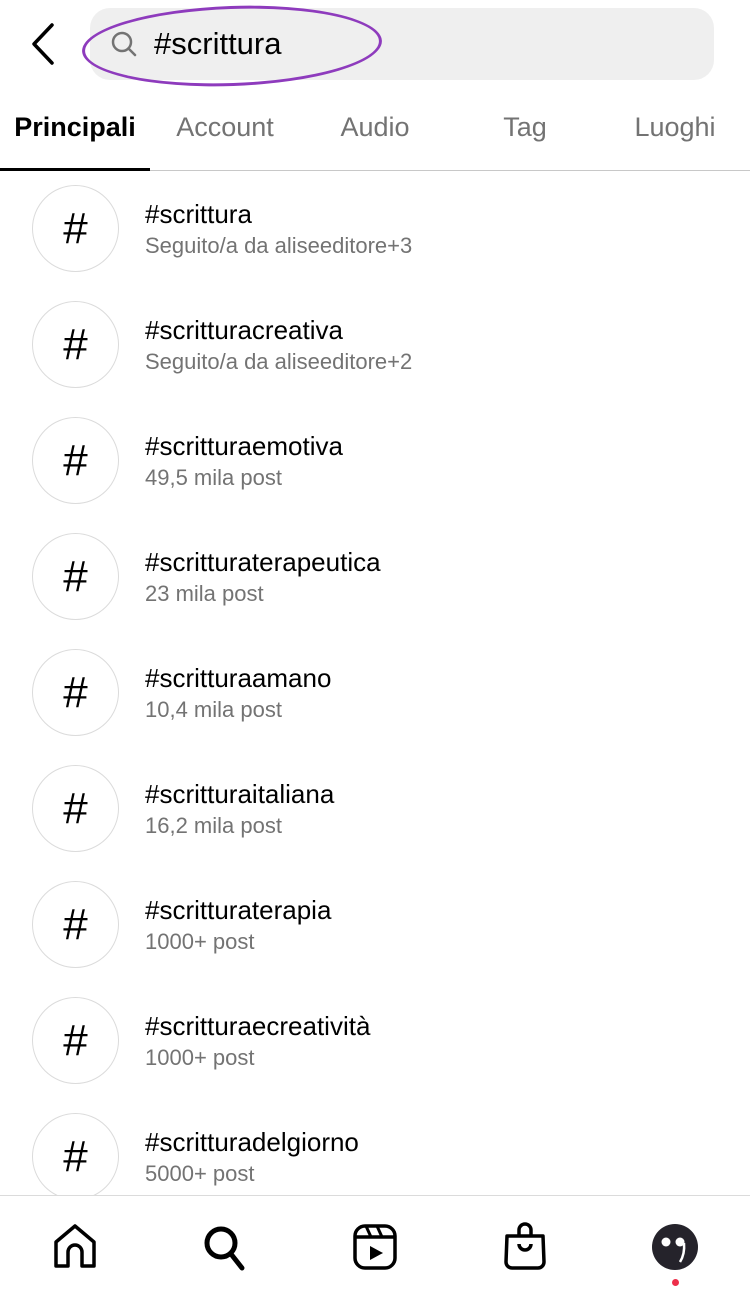 The image size is (750, 1294). What do you see at coordinates (244, 330) in the screenshot?
I see `hashtag-title: #scritturacreativa` at bounding box center [244, 330].